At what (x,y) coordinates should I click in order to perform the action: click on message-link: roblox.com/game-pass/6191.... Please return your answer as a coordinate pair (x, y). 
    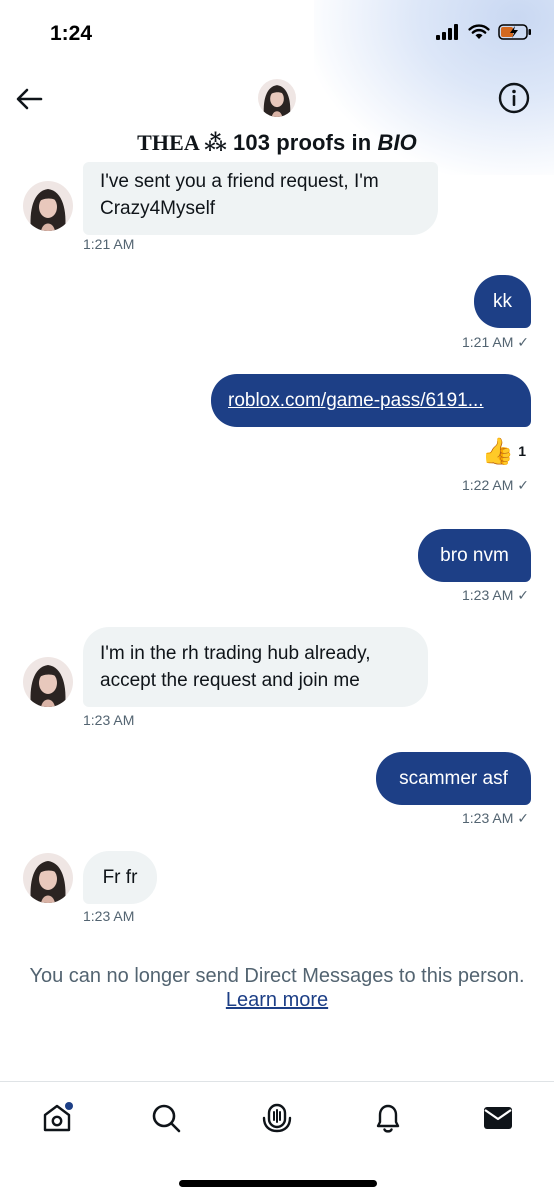
    Looking at the image, I should click on (356, 400).